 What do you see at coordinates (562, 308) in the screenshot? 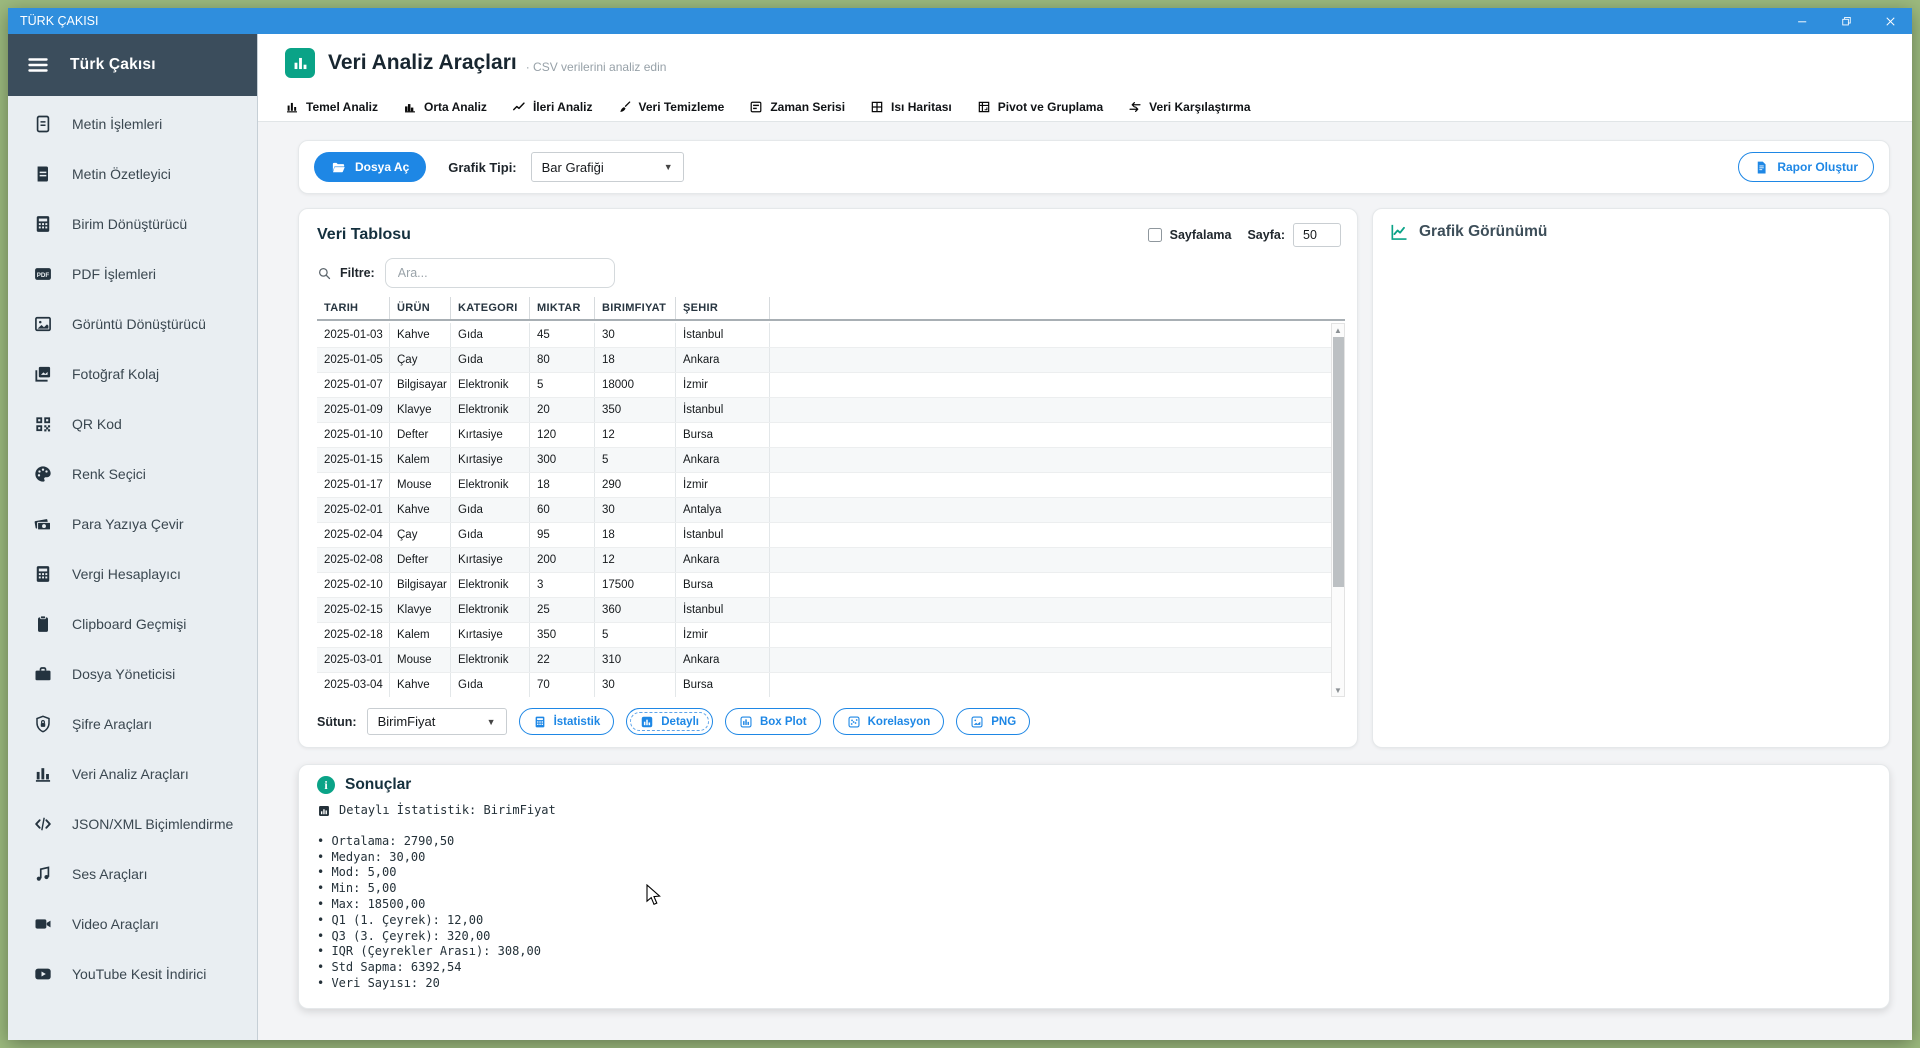
I see `column-header-miktar: MIKTAR` at bounding box center [562, 308].